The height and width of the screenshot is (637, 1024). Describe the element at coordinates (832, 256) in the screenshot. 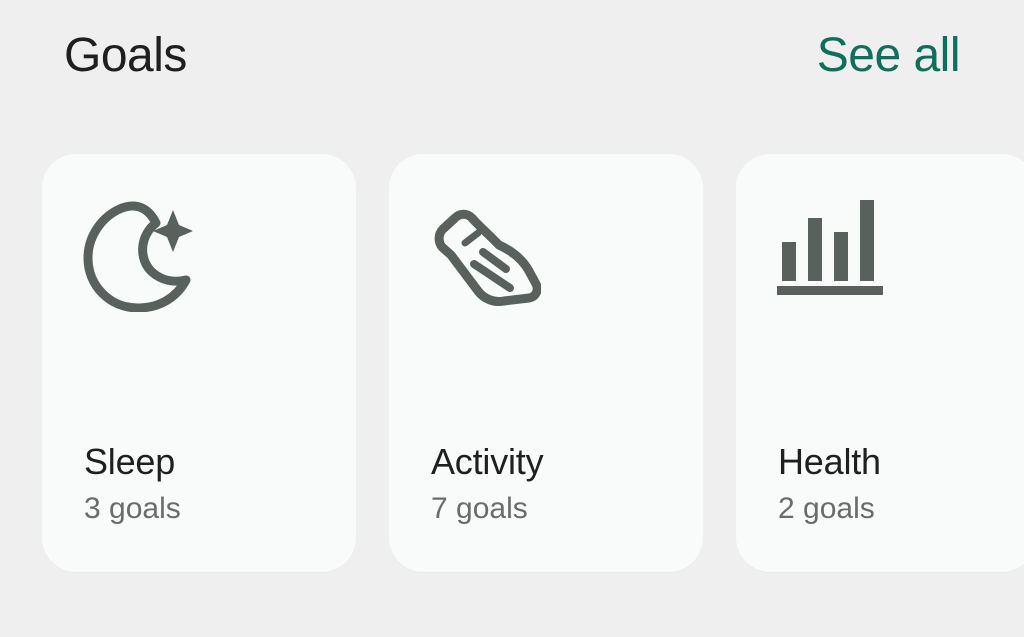

I see `bar-chart-icon` at that location.